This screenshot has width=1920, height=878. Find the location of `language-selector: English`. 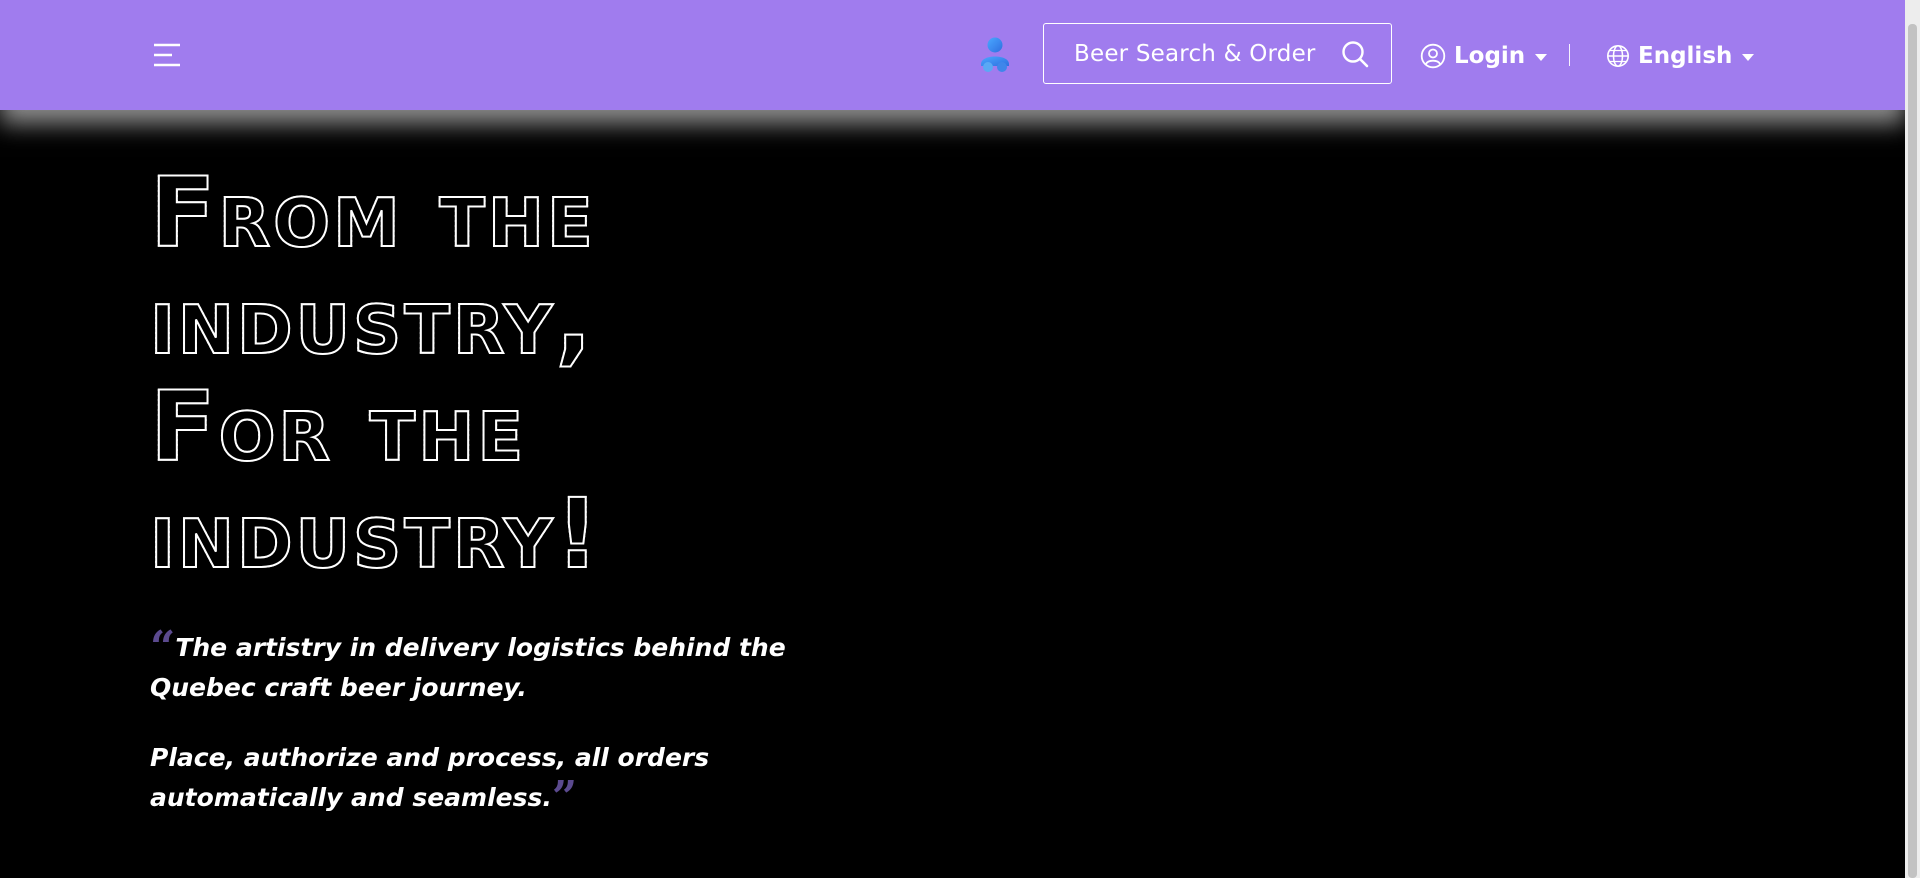

language-selector: English is located at coordinates (1680, 56).